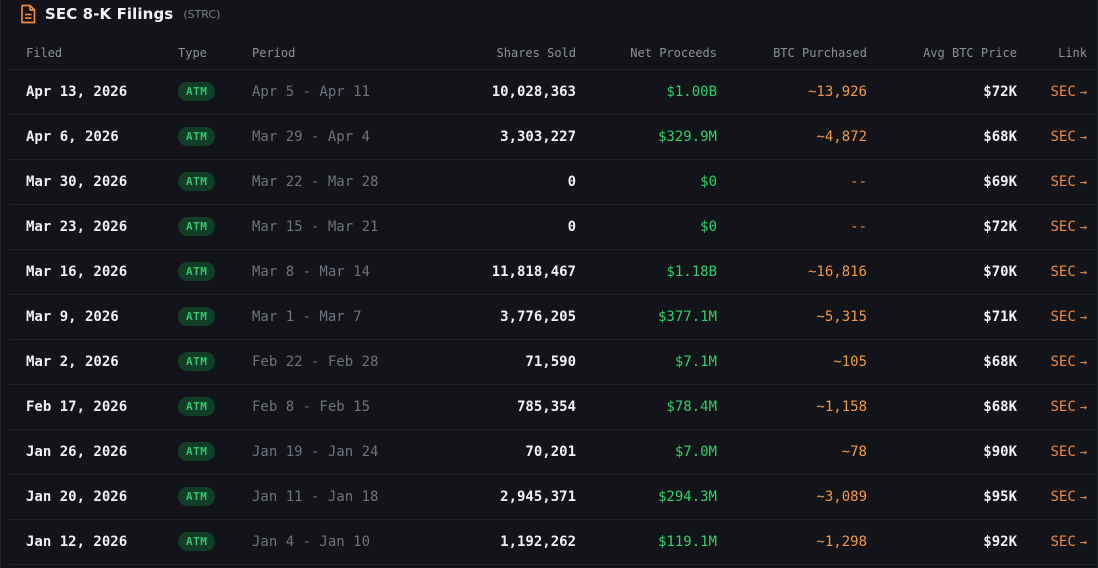 The width and height of the screenshot is (1098, 568). Describe the element at coordinates (646, 92) in the screenshot. I see `net-proceeds: $1.00B` at that location.